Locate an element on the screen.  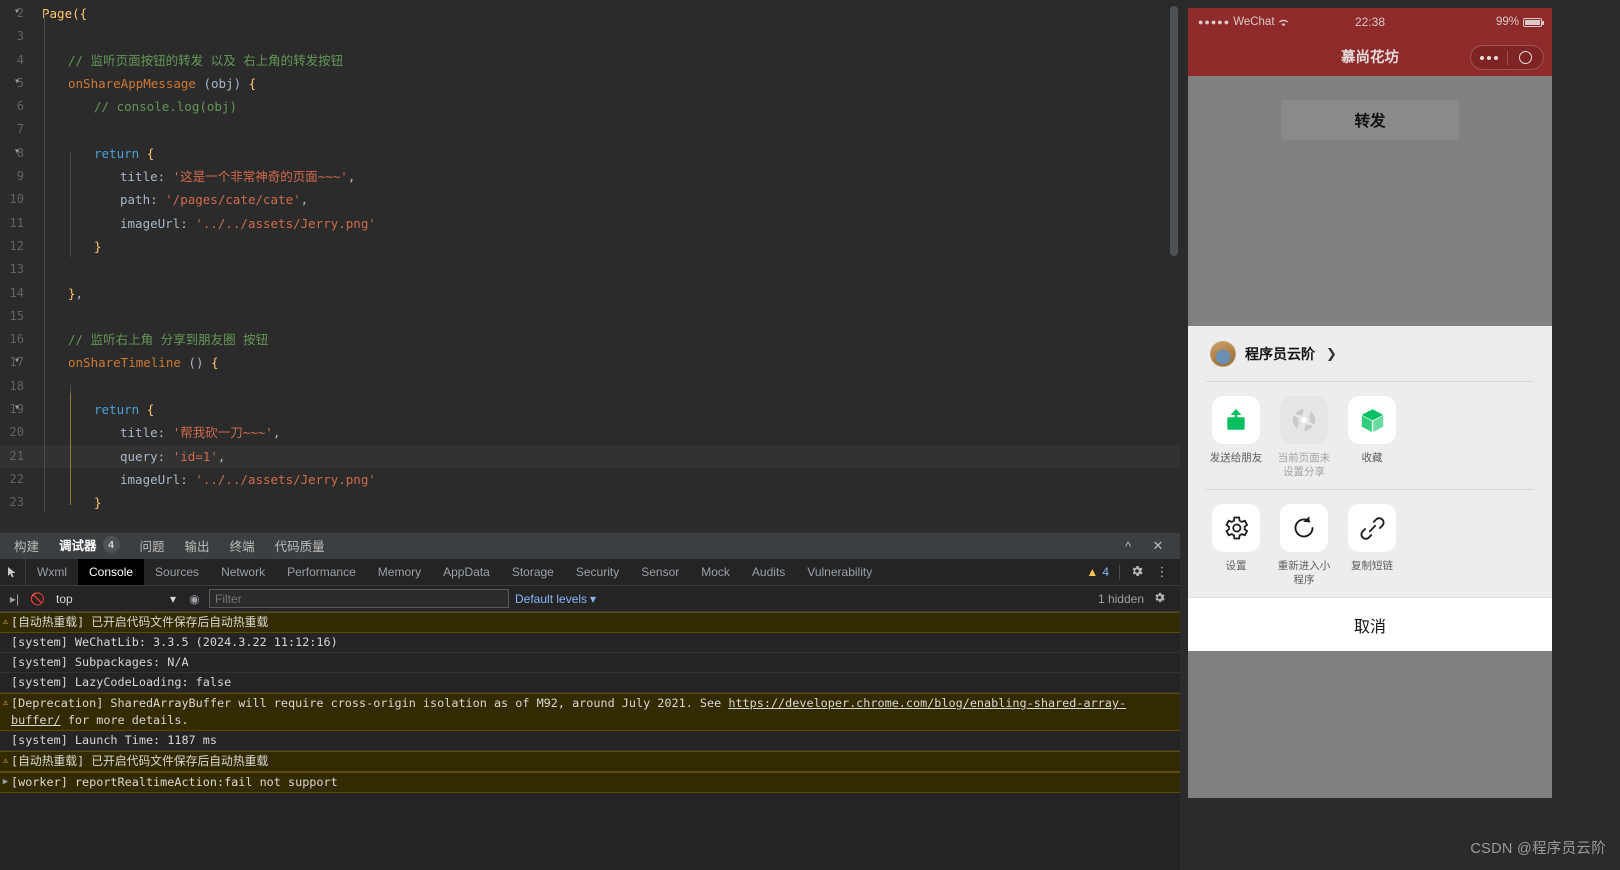
code-line: 8return { is located at coordinates (590, 153).